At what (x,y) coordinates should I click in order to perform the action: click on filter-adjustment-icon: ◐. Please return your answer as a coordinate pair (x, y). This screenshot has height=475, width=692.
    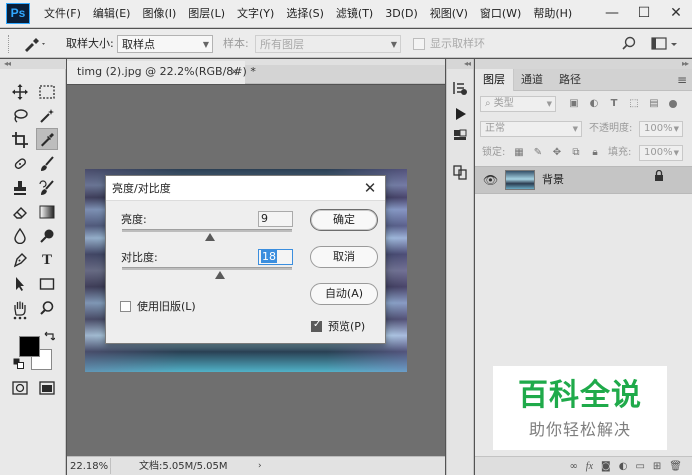
    Looking at the image, I should click on (594, 104).